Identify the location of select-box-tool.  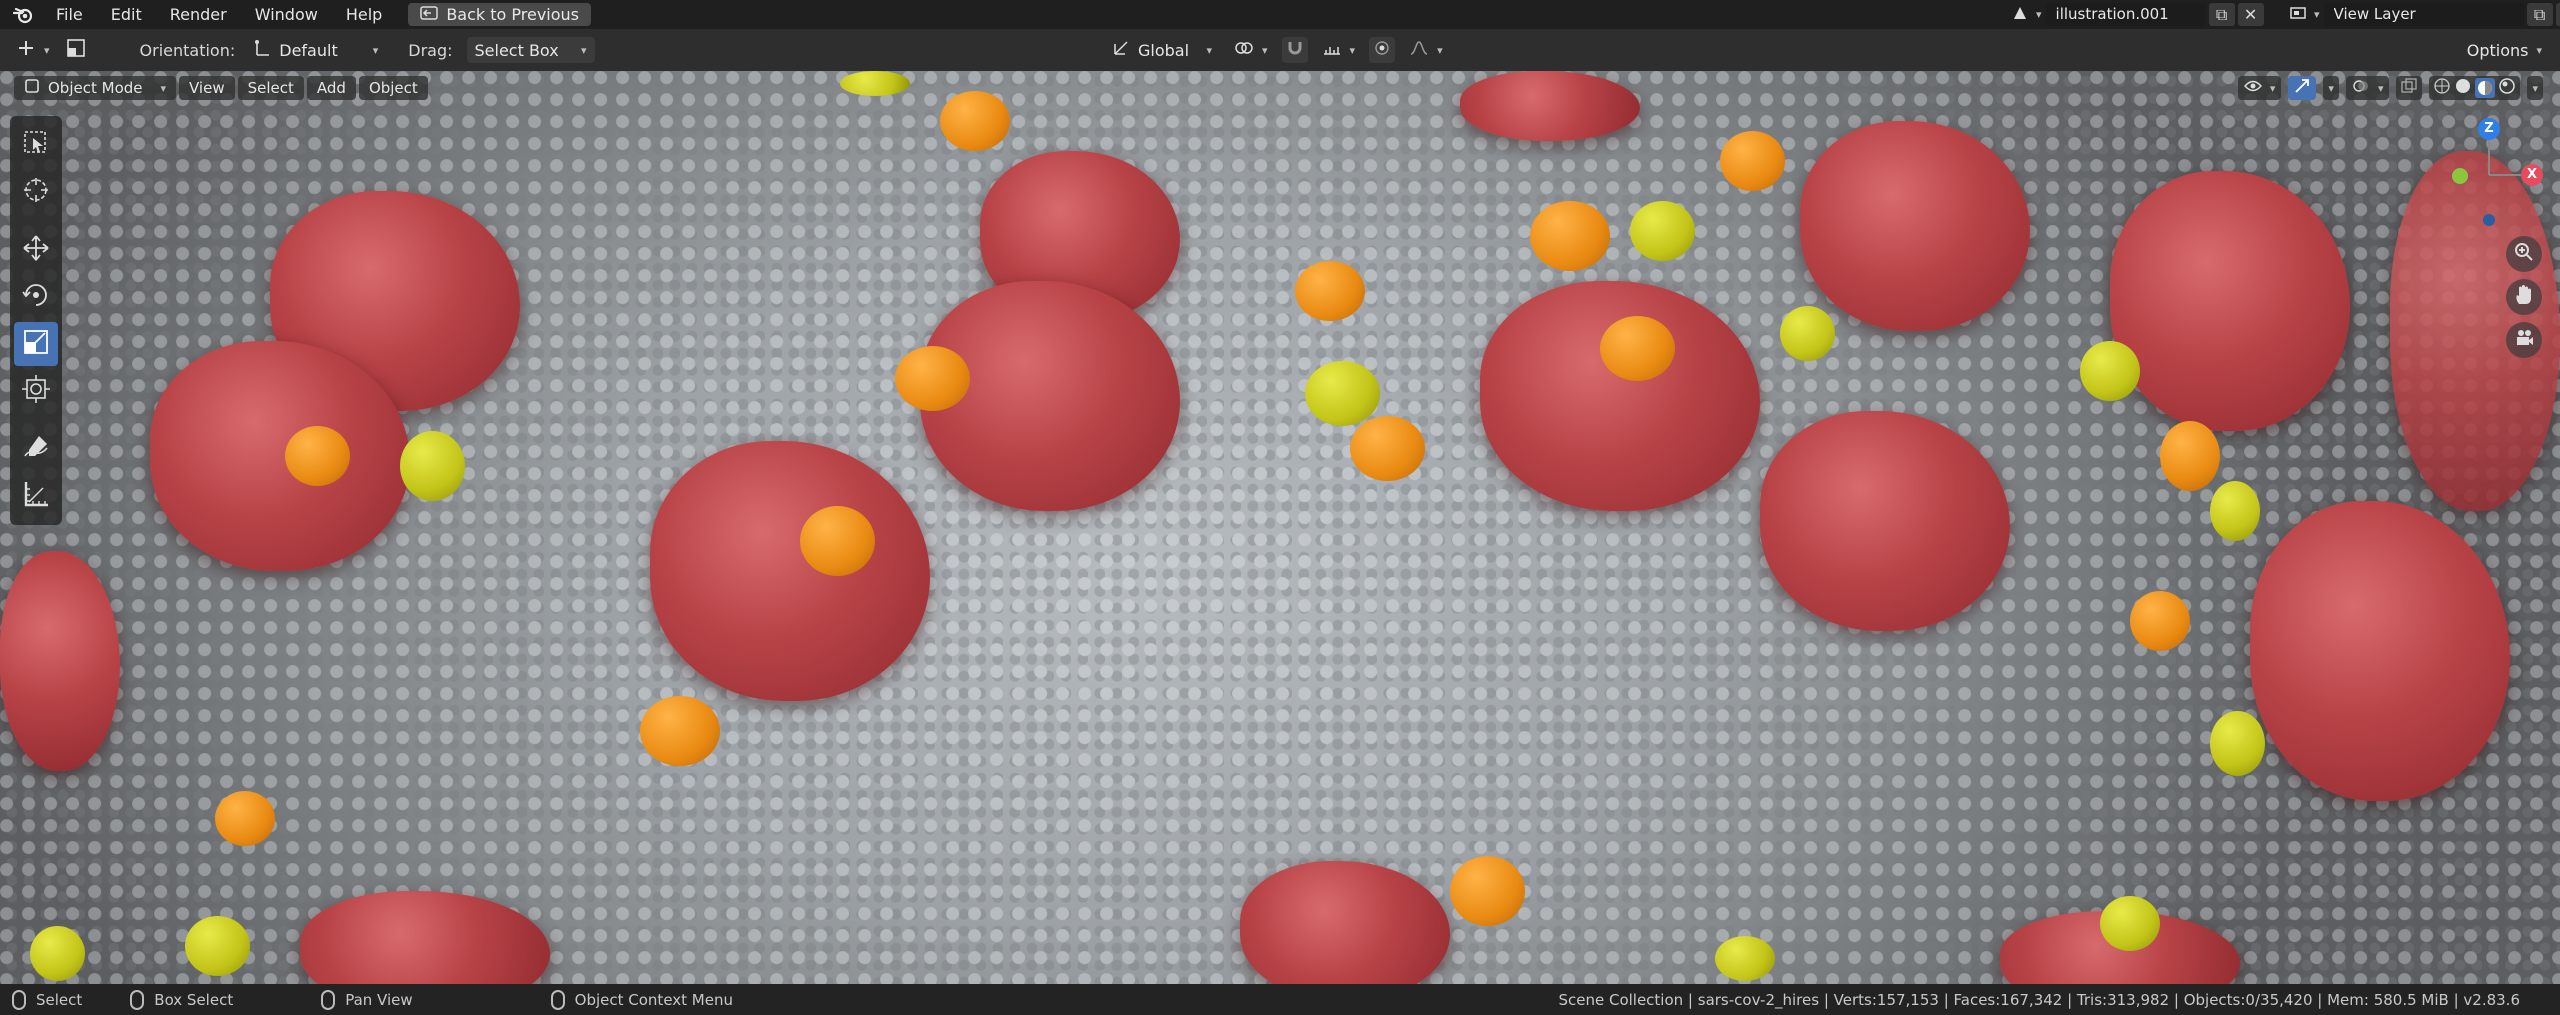
(36, 145).